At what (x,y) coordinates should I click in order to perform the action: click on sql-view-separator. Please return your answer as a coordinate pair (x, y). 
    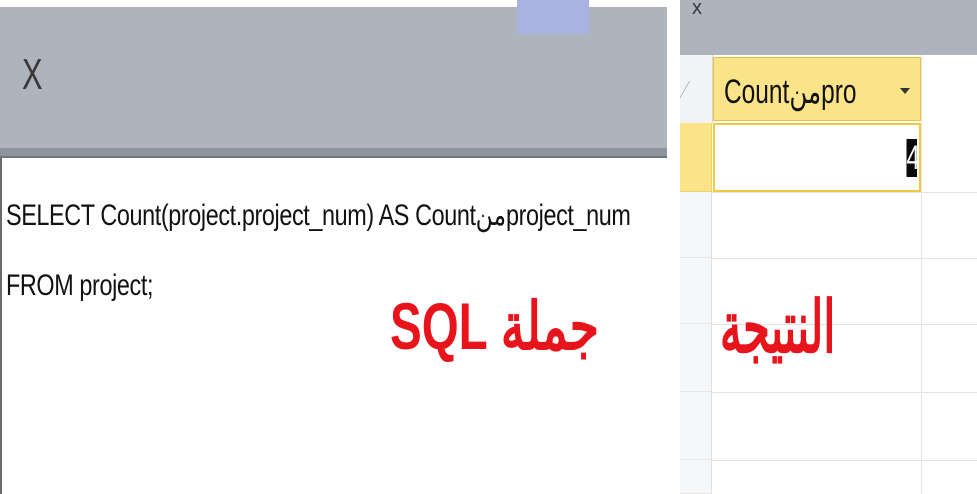
    Looking at the image, I should click on (333, 153).